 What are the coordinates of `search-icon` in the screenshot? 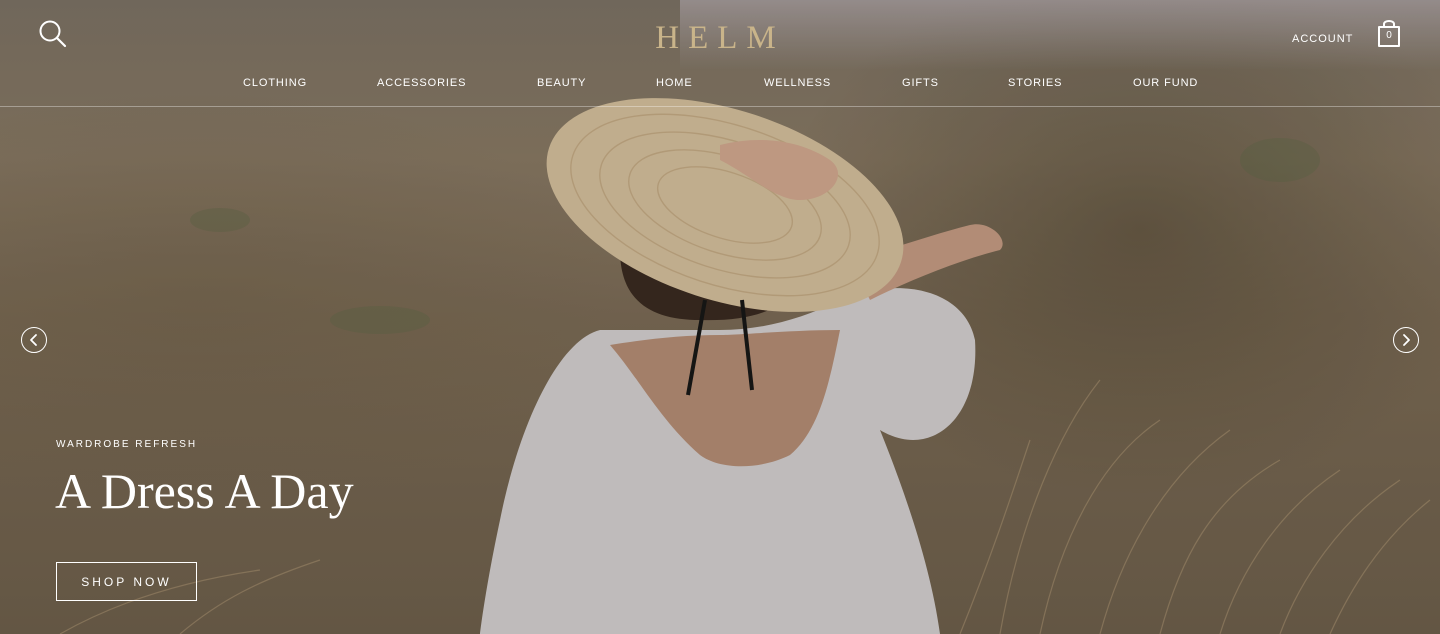 It's located at (53, 34).